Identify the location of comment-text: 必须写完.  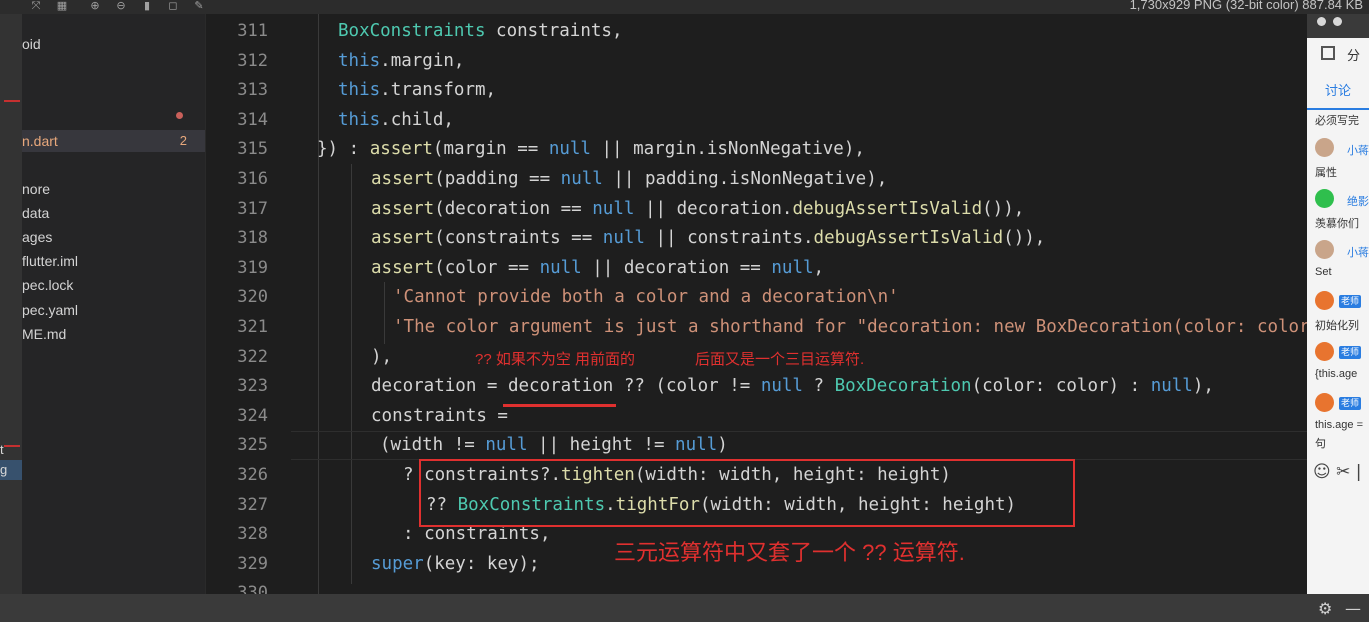
(1337, 121).